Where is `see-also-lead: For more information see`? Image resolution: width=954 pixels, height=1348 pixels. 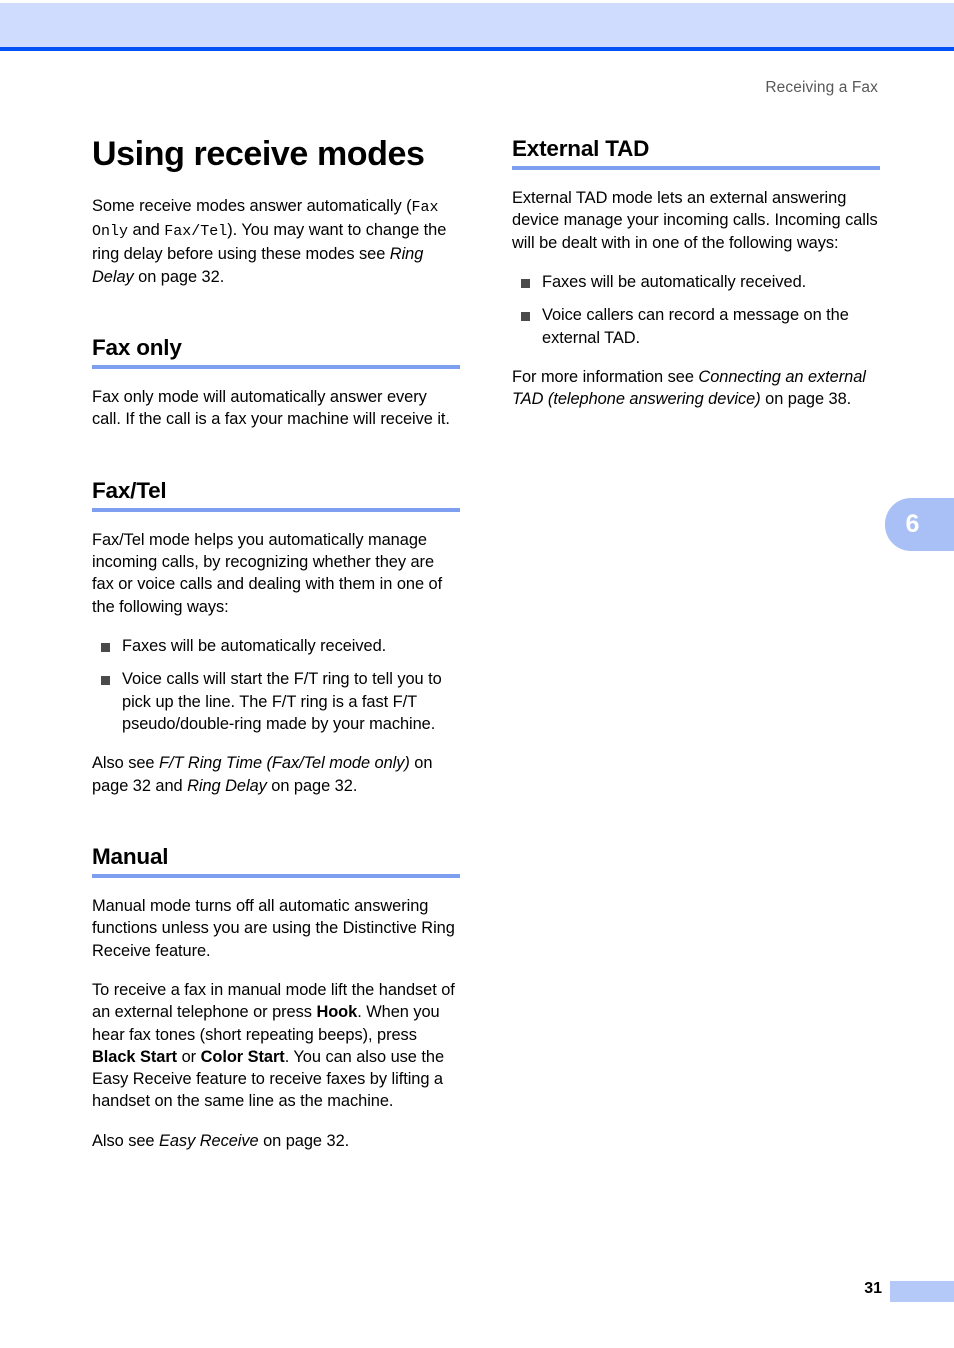
see-also-lead: For more information see is located at coordinates (605, 376).